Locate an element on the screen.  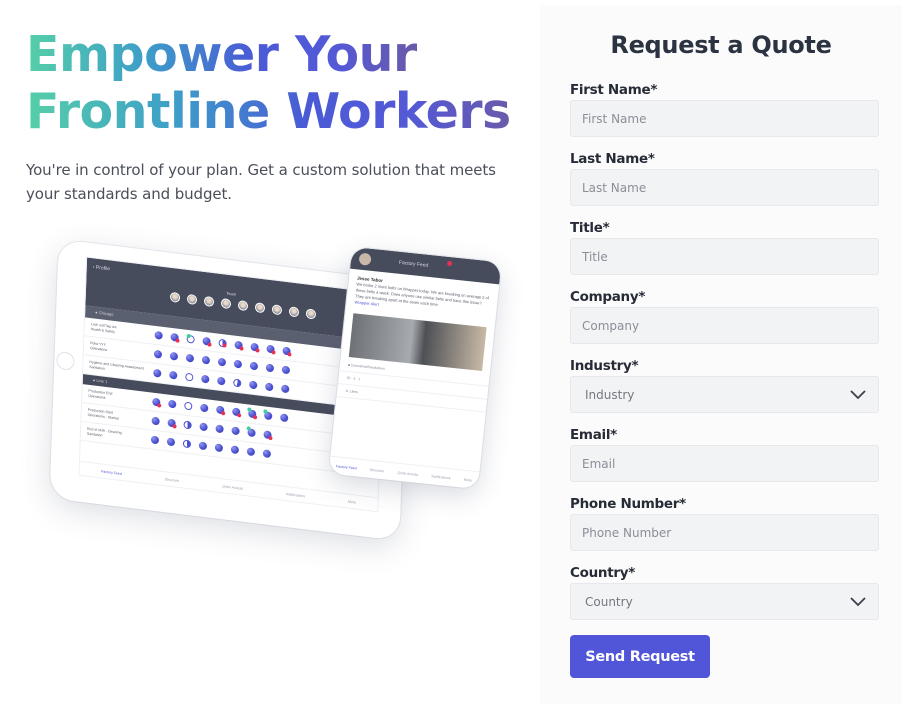
last-name-input is located at coordinates (724, 187).